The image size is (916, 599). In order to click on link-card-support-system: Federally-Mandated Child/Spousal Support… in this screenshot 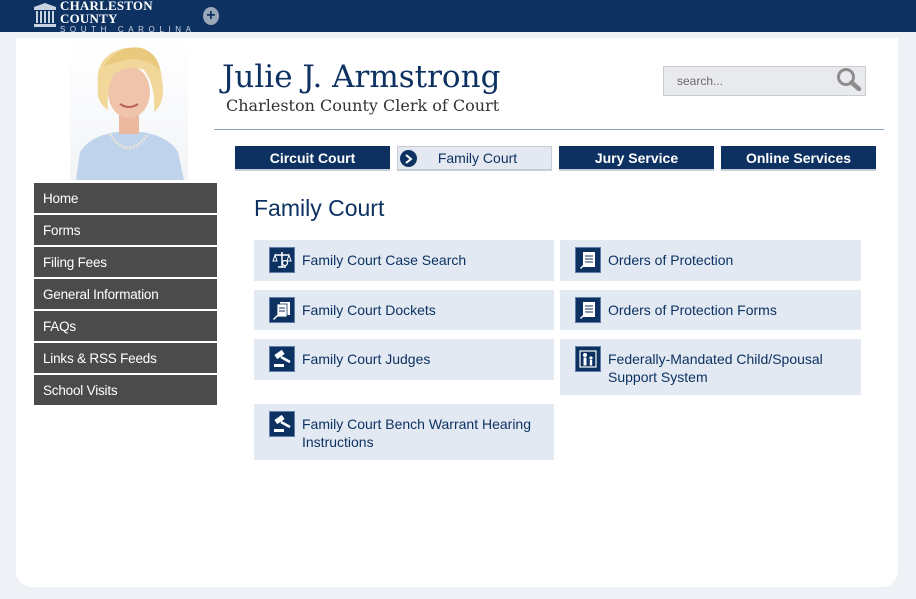, I will do `click(710, 367)`.